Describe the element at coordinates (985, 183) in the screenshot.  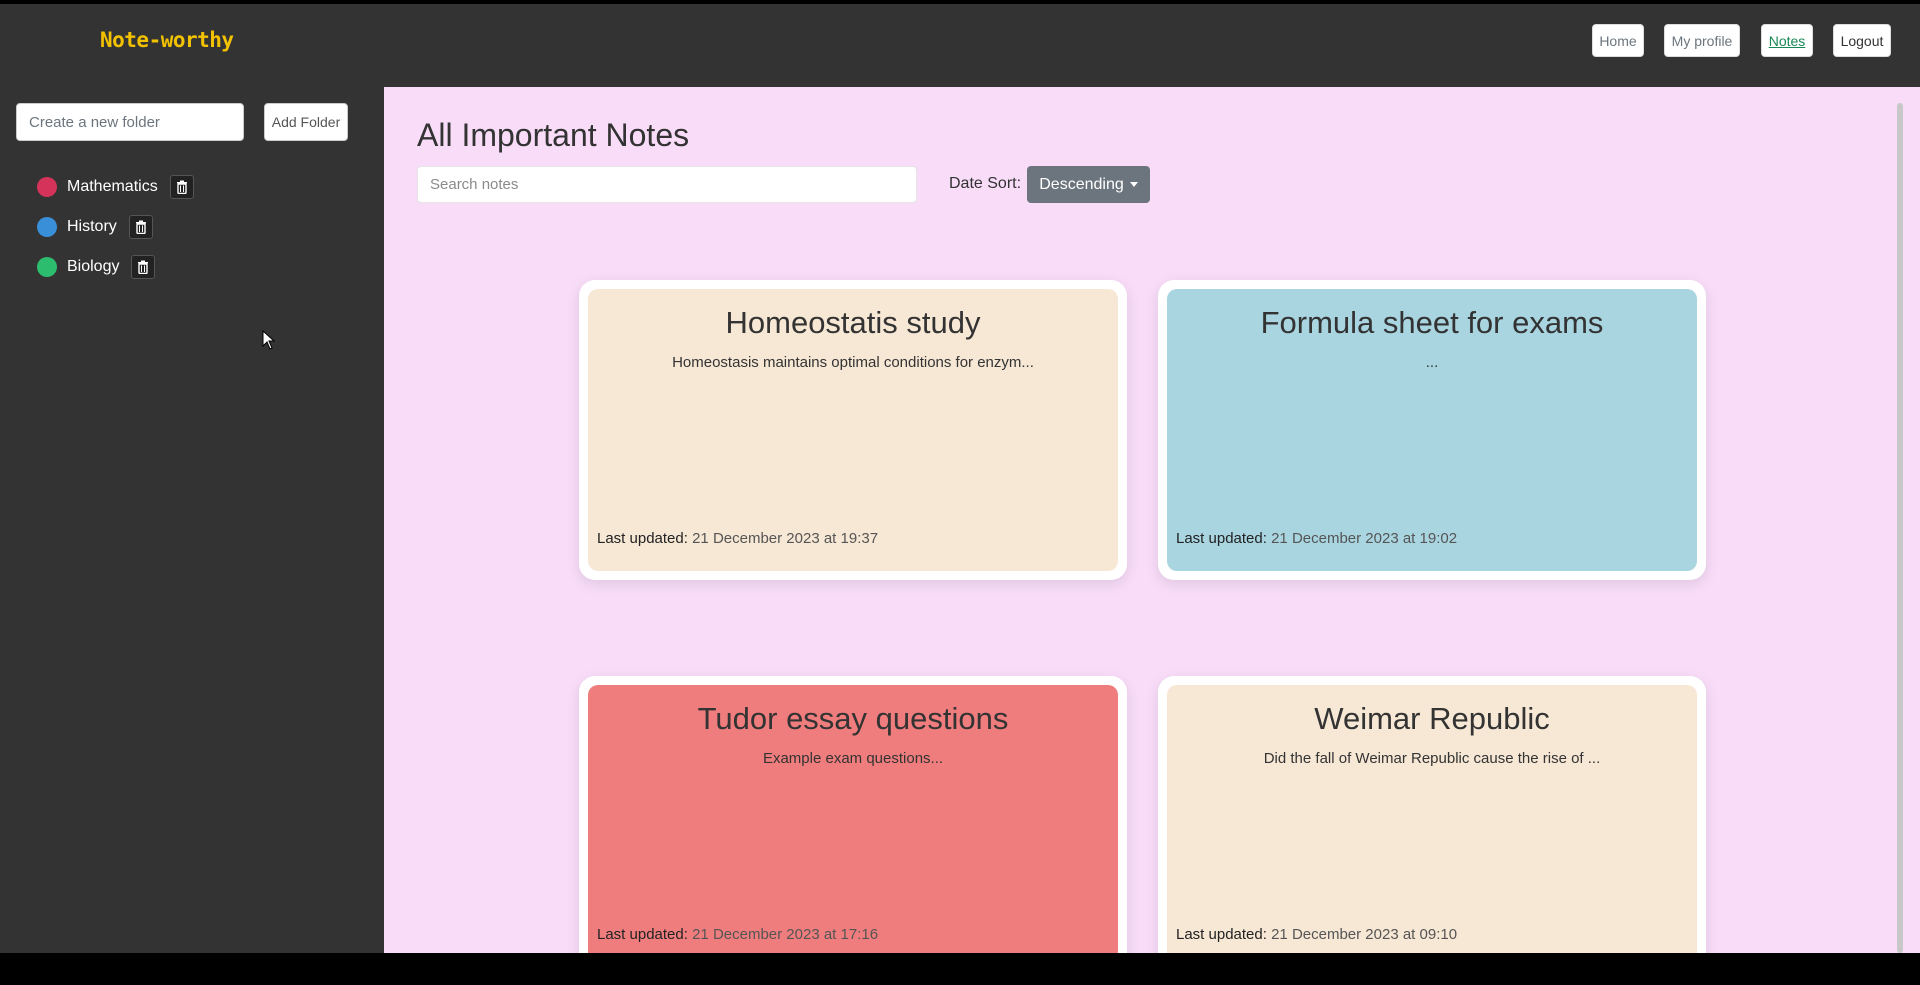
I see `date-sort-label: Date Sort:` at that location.